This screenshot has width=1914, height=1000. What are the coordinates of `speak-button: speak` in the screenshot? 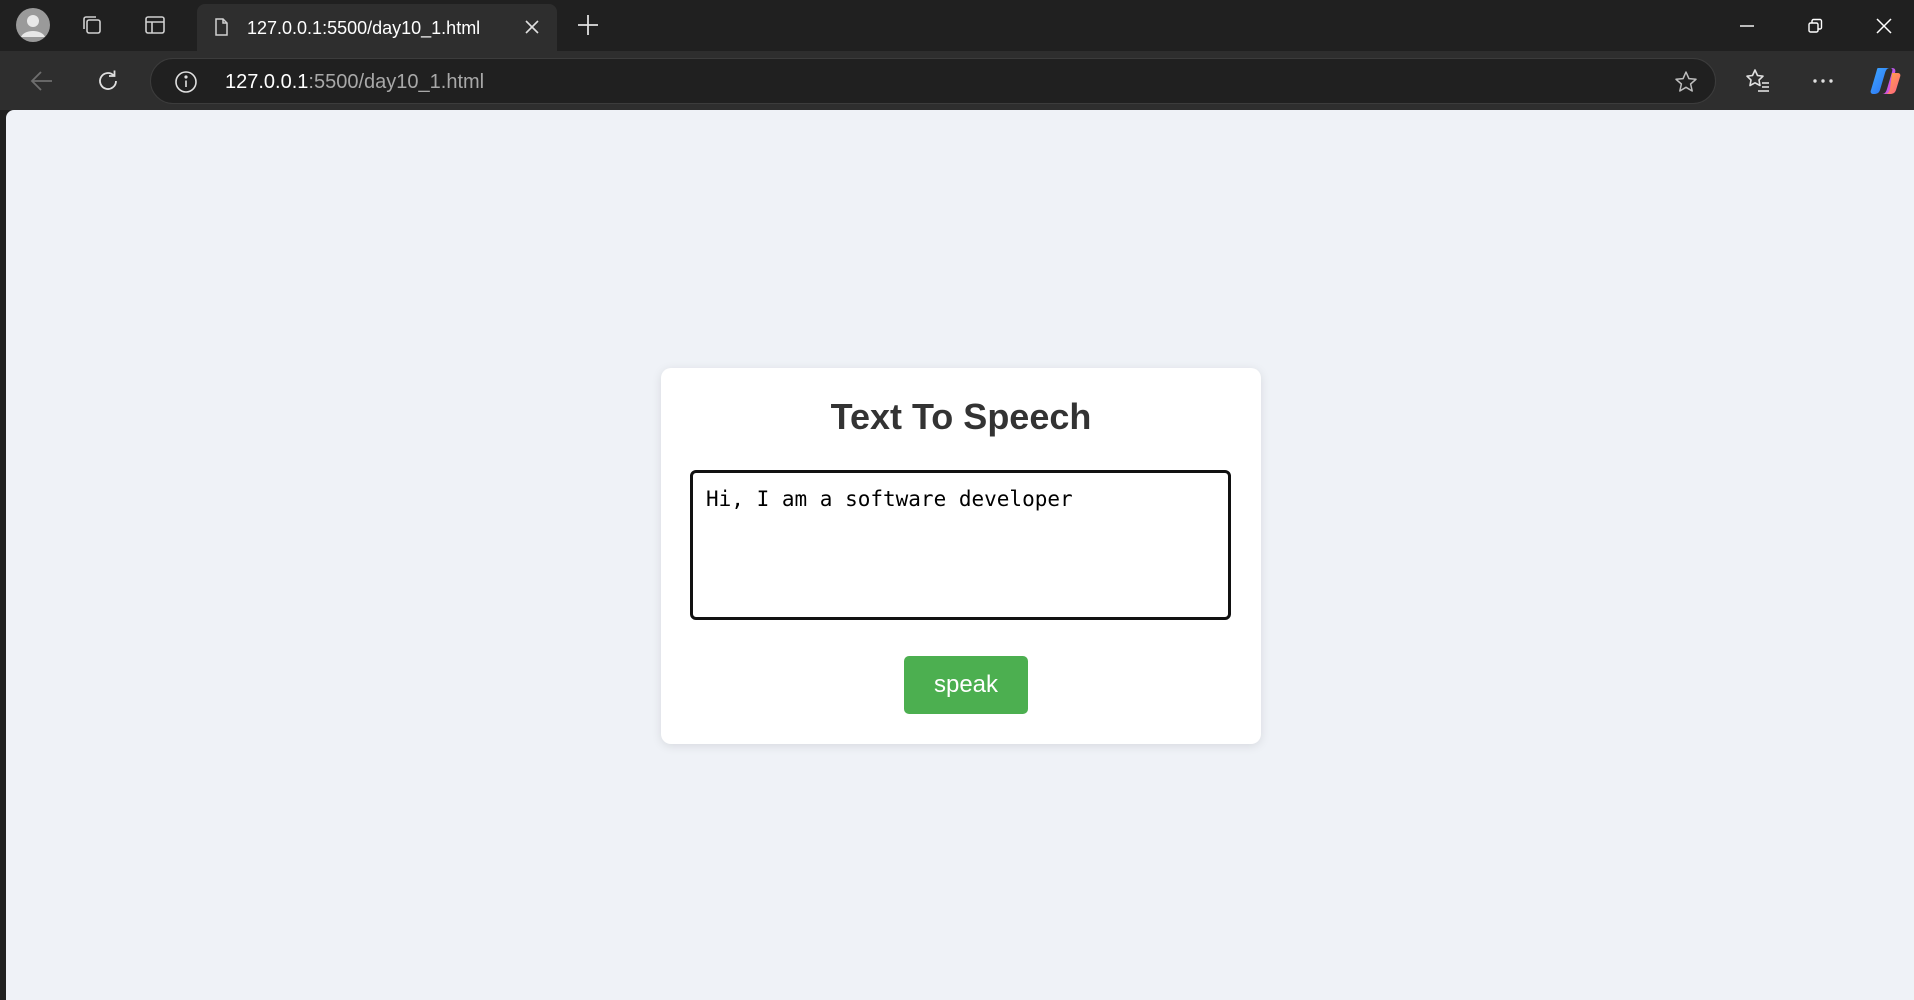 It's located at (966, 685).